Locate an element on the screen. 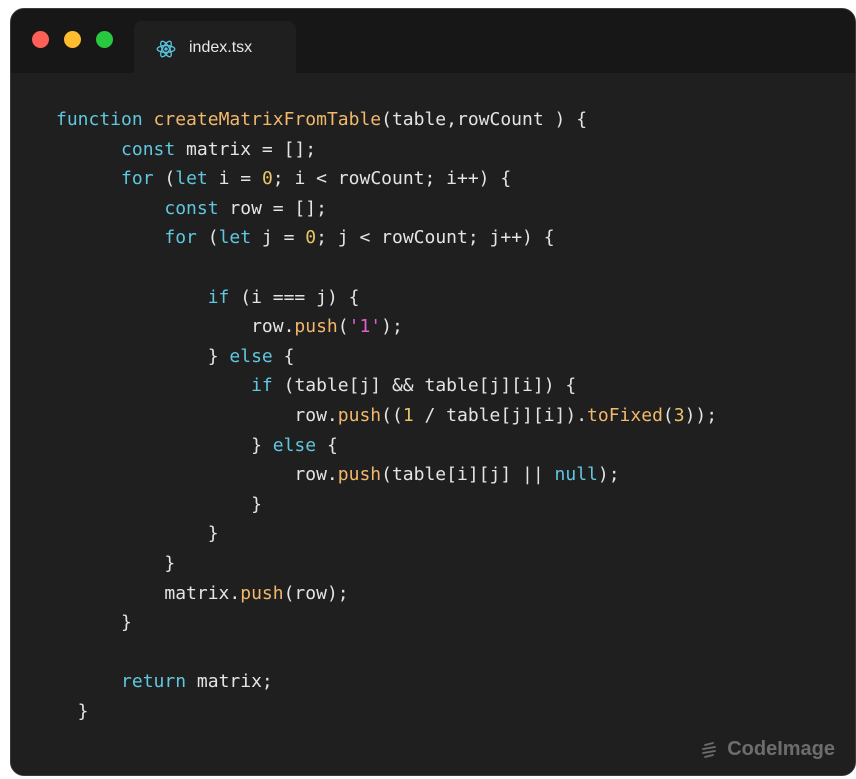  code-line: row.push((1 / table[j][i]).toFixed(3)); is located at coordinates (386, 416).